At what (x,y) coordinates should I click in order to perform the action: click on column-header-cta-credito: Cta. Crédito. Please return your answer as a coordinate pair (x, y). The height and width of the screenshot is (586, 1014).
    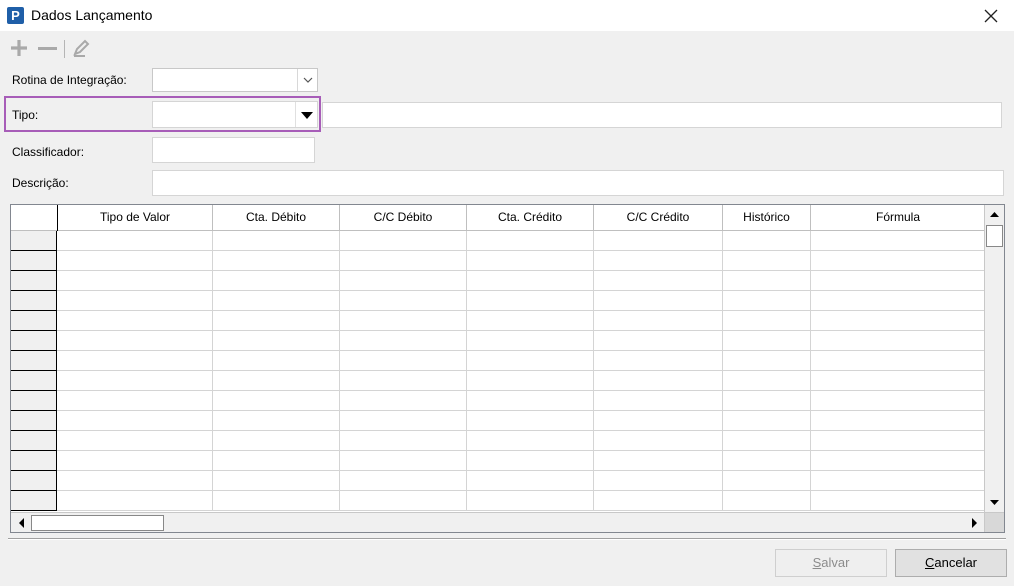
    Looking at the image, I should click on (530, 218).